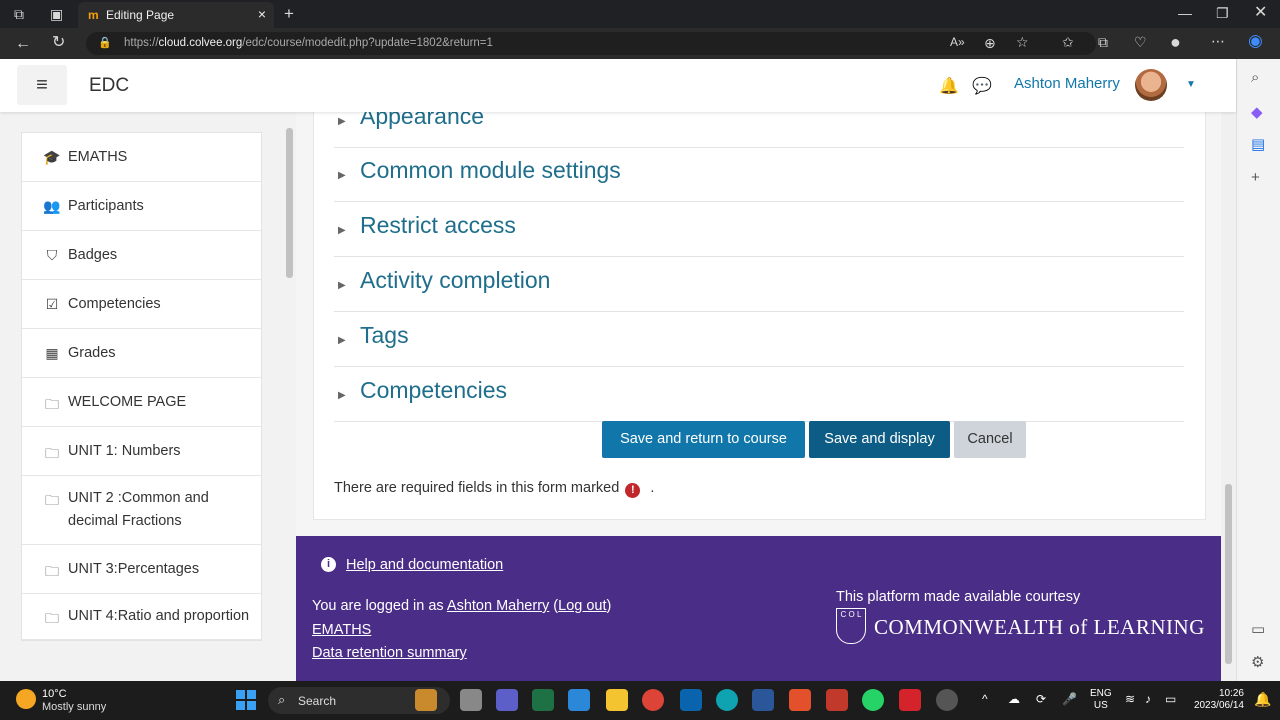  Describe the element at coordinates (1067, 83) in the screenshot. I see `user-menu-name: Ashton Maherry` at that location.